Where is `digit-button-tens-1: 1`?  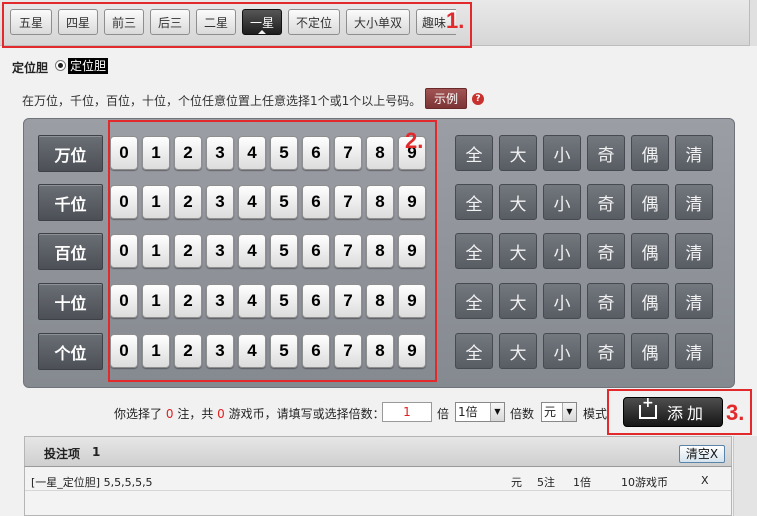 digit-button-tens-1: 1 is located at coordinates (156, 301).